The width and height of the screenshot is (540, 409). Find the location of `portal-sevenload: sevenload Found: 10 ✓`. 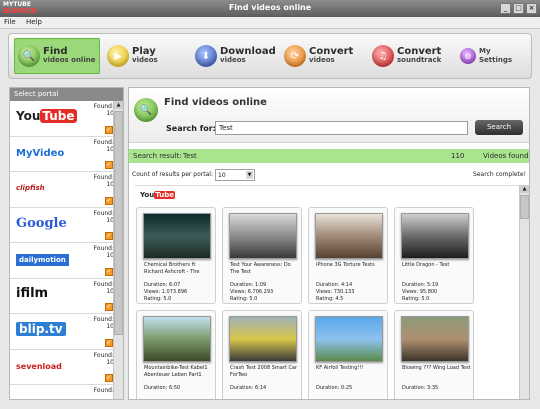

portal-sevenload: sevenload Found: 10 ✓ is located at coordinates (62, 367).